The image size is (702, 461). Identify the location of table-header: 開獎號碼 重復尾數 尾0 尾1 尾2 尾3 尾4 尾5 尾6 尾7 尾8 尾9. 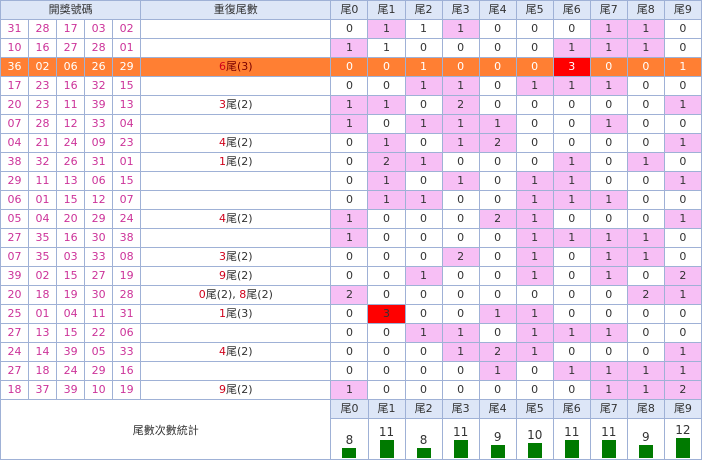
(351, 10).